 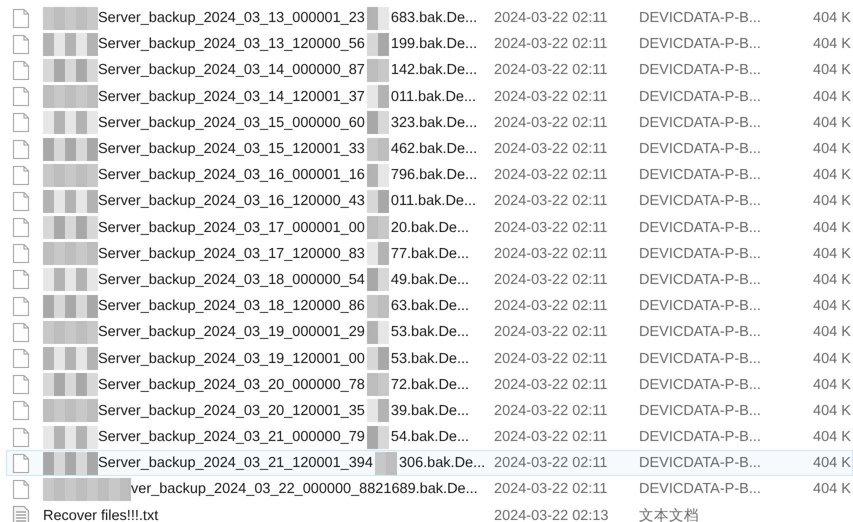 What do you see at coordinates (231, 96) in the screenshot?
I see `file-name: Server_backup_2024_03_14_120001_37` at bounding box center [231, 96].